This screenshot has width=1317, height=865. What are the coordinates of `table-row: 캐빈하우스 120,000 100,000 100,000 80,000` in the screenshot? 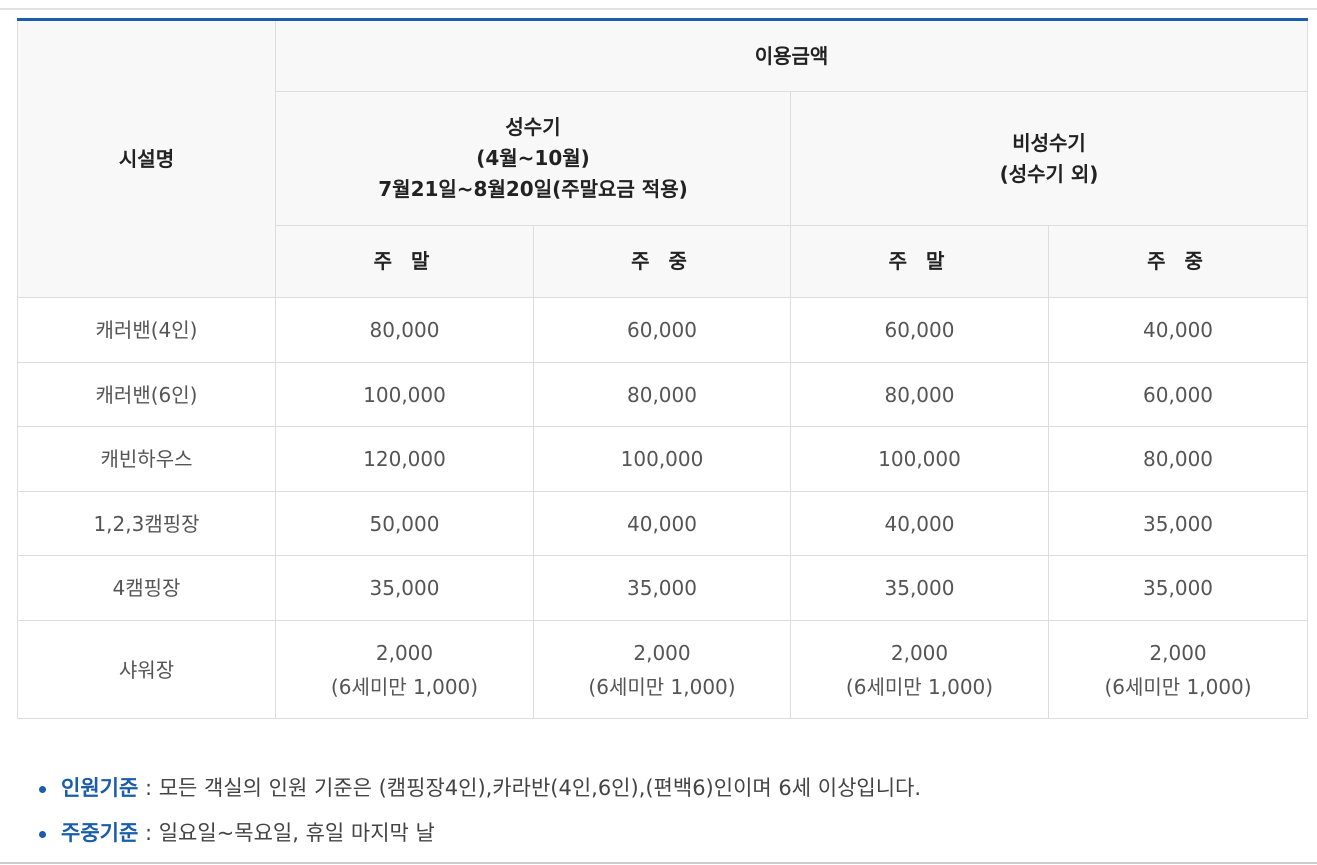 It's located at (663, 459).